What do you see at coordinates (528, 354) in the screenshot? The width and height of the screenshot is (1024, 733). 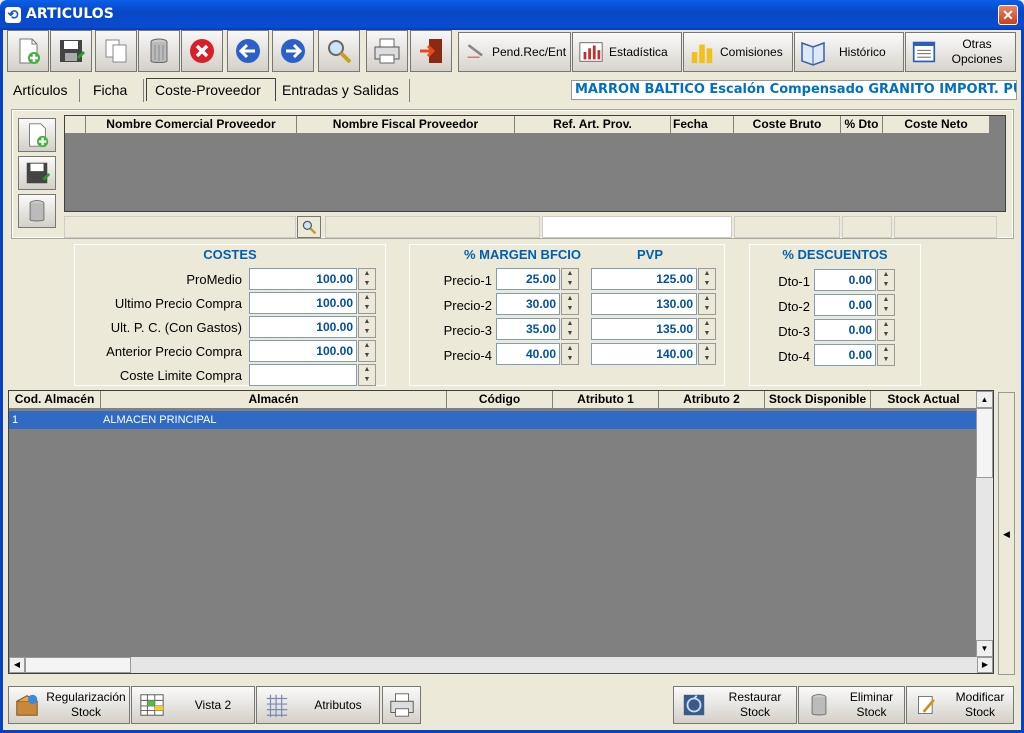 I see `margen-4-input: 40.00` at bounding box center [528, 354].